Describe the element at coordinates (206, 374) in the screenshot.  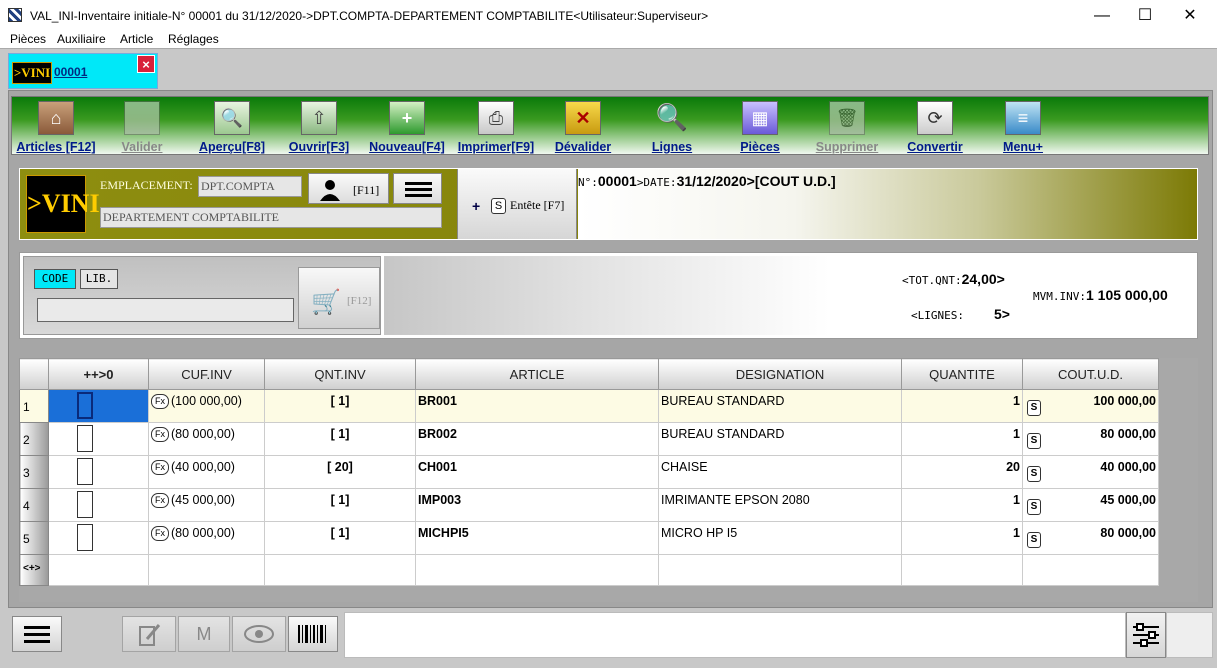
I see `column-header-cuf-inv: CUF.INV` at that location.